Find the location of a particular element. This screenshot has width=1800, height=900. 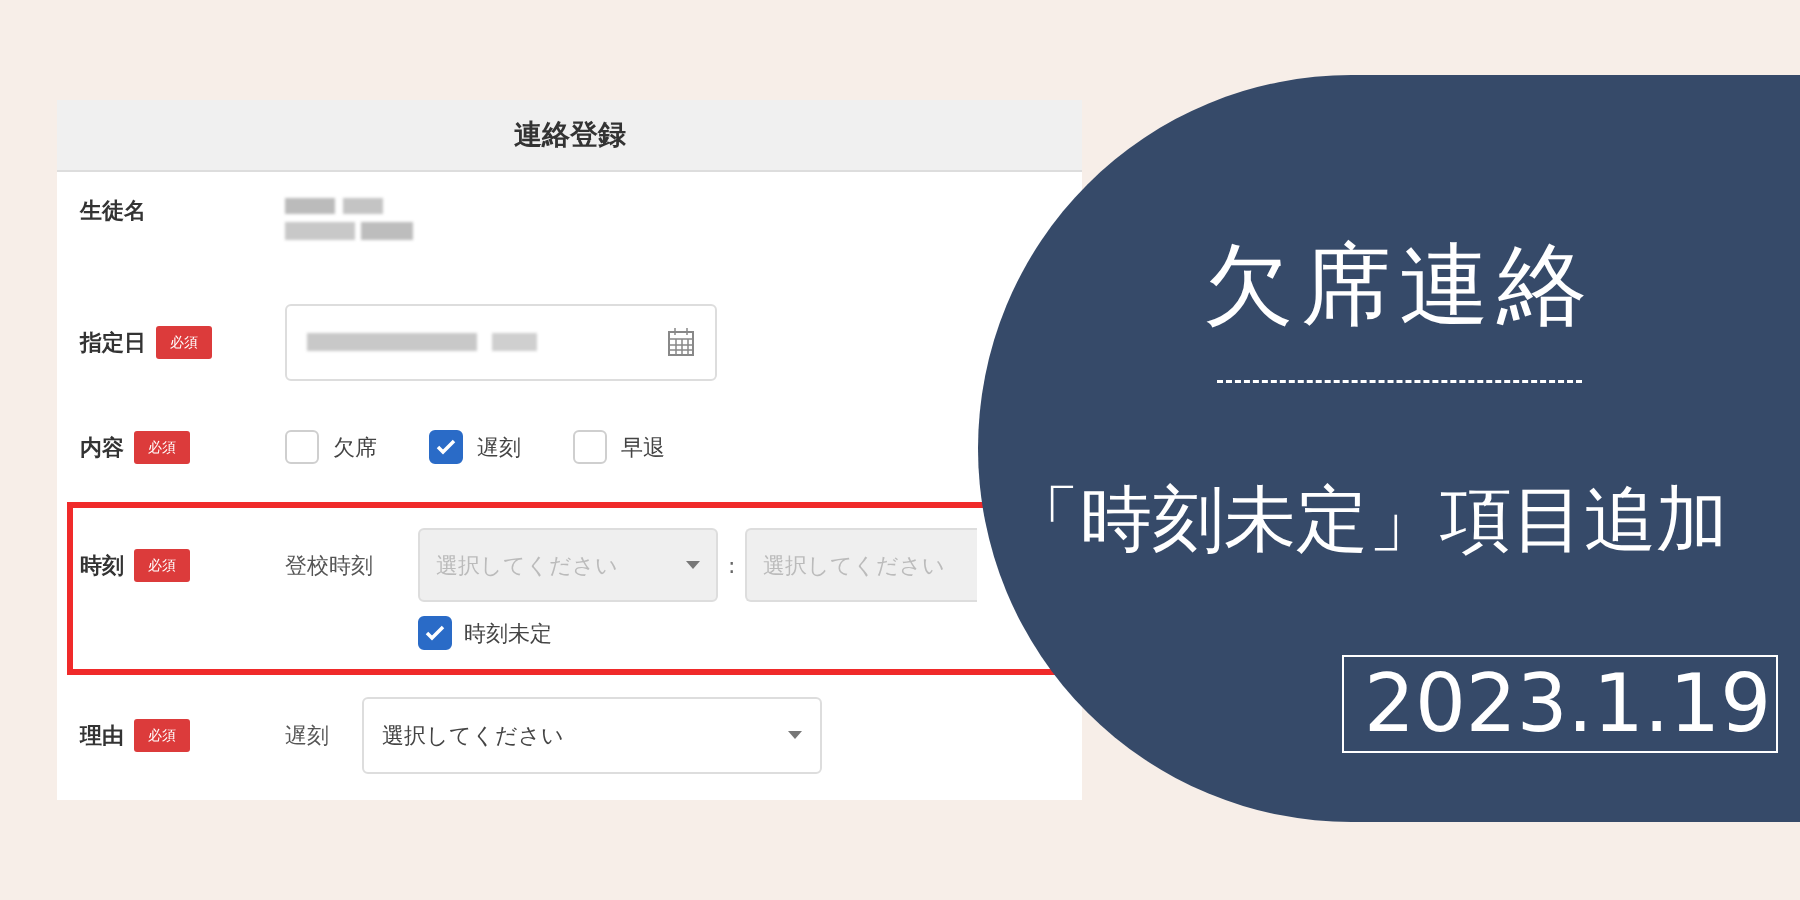

field-label: 指定日 is located at coordinates (113, 342).